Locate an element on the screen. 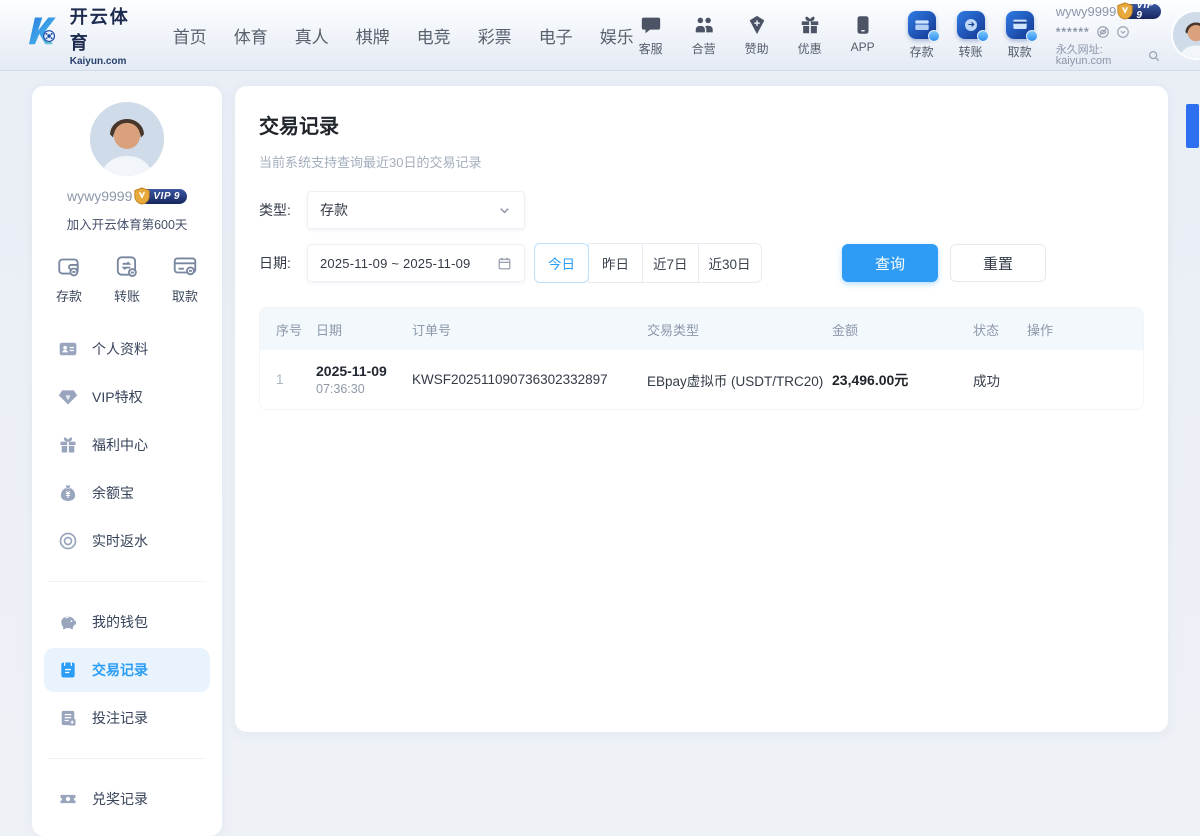 The width and height of the screenshot is (1200, 836). vip-badge: VIP 9 is located at coordinates (1139, 10).